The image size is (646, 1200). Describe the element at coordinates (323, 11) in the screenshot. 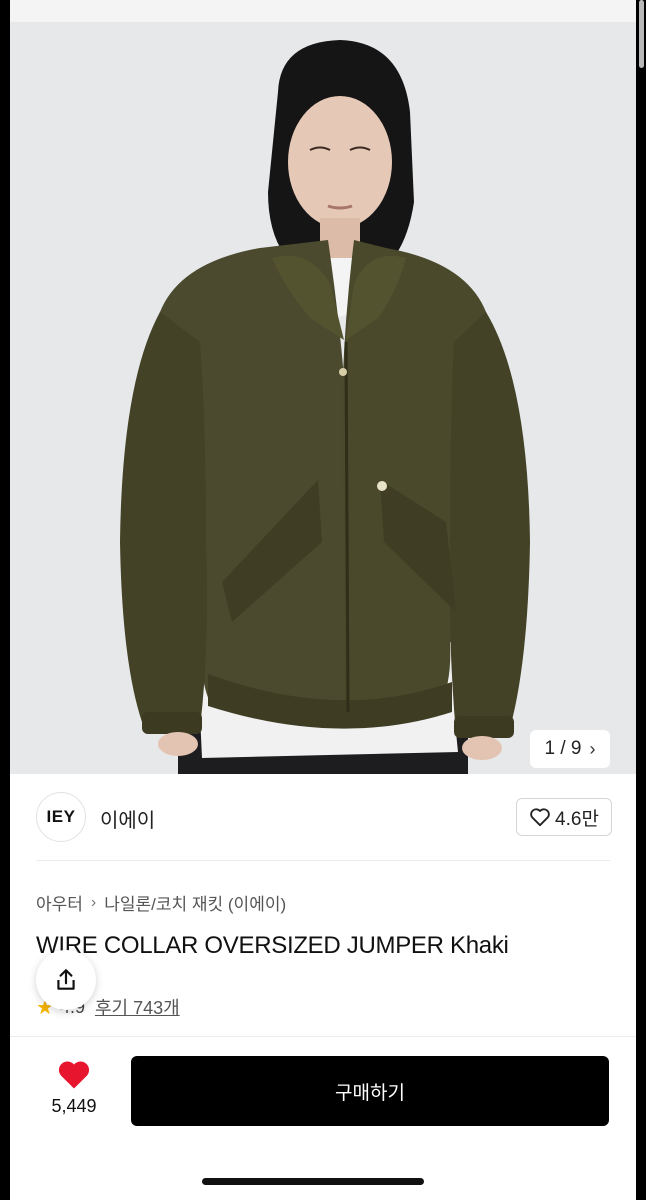

I see `status-bar` at that location.